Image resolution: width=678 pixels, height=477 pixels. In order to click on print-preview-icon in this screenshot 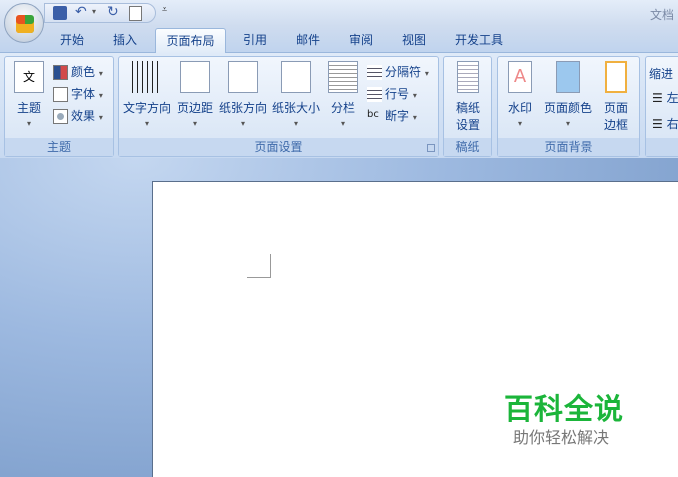, I will do `click(135, 13)`.